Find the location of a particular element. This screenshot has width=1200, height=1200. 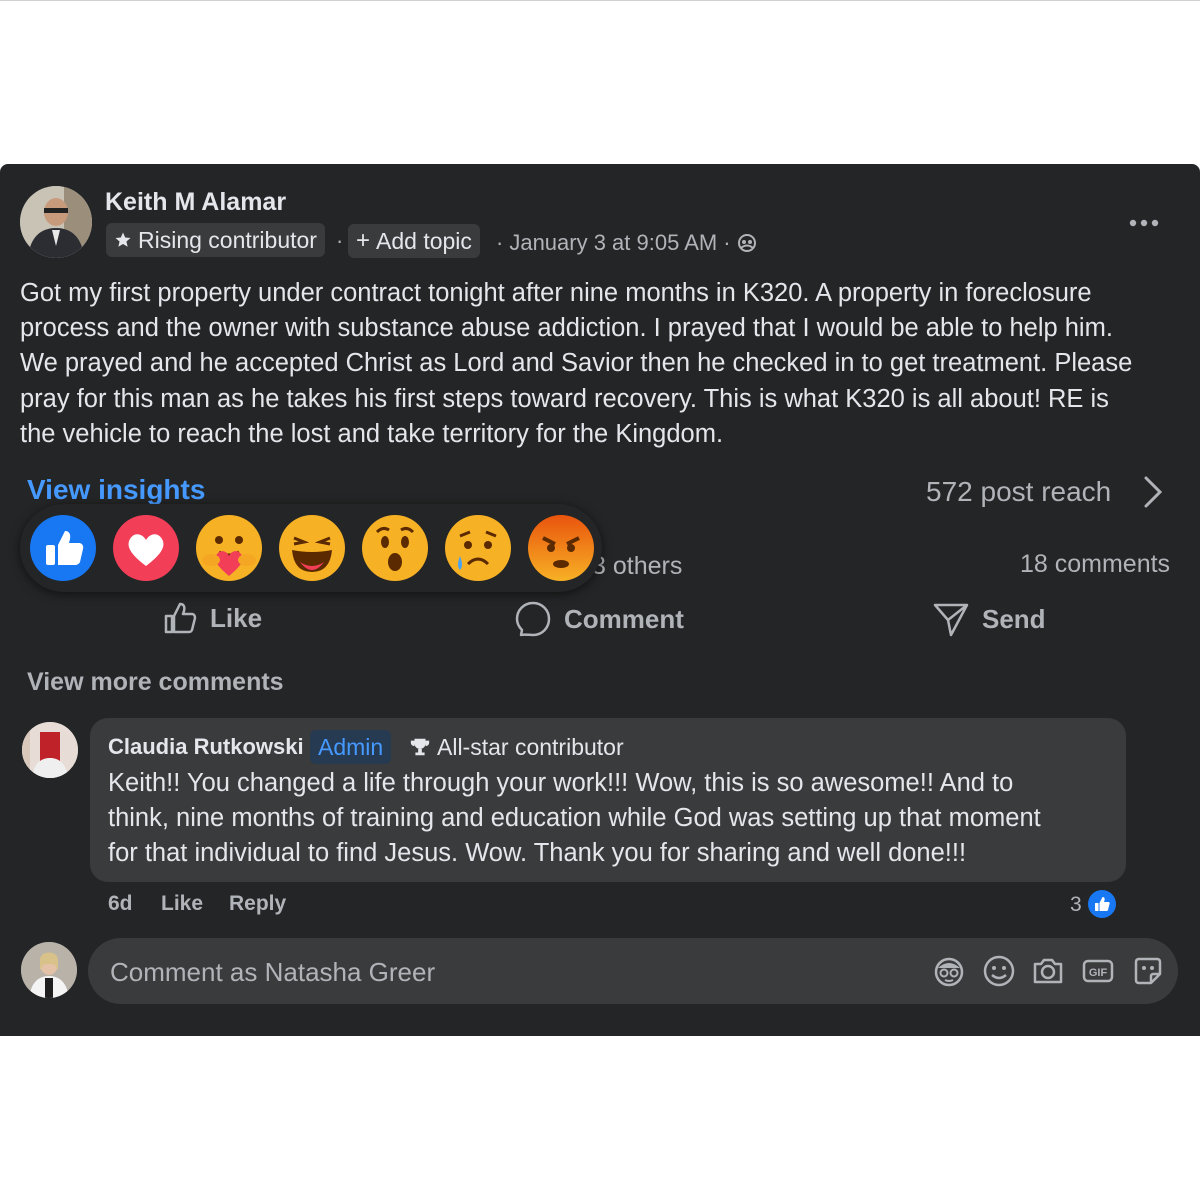

gif-icon: GIF is located at coordinates (1098, 971).